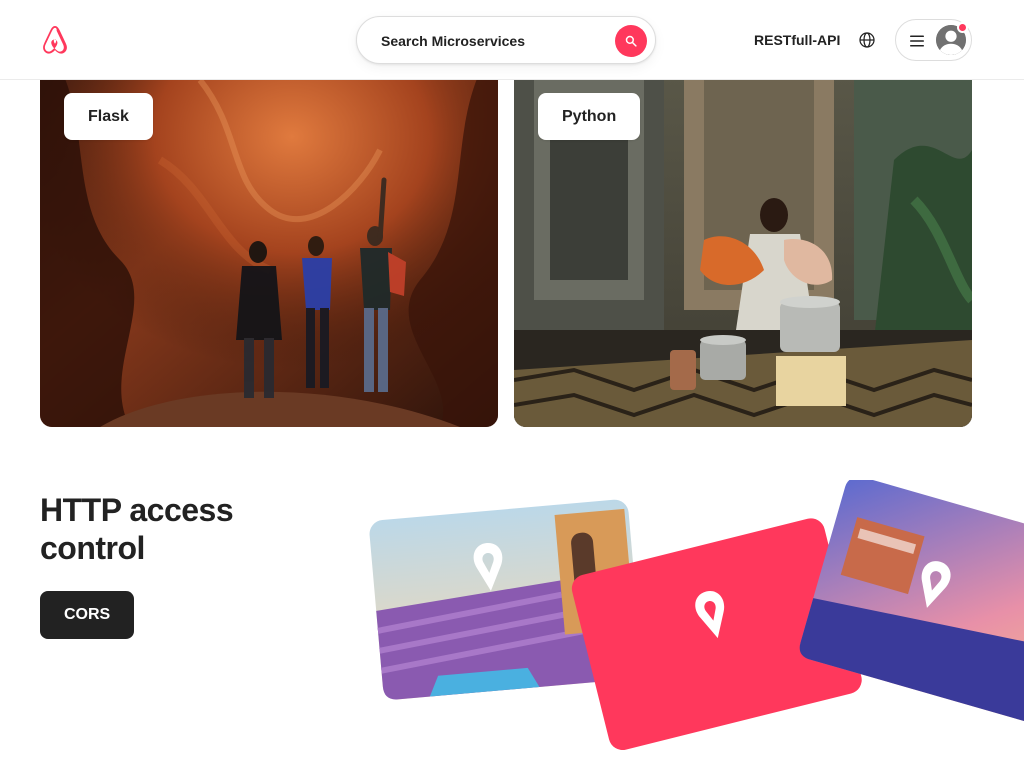 The image size is (1024, 768). Describe the element at coordinates (962, 27) in the screenshot. I see `notification-dot` at that location.